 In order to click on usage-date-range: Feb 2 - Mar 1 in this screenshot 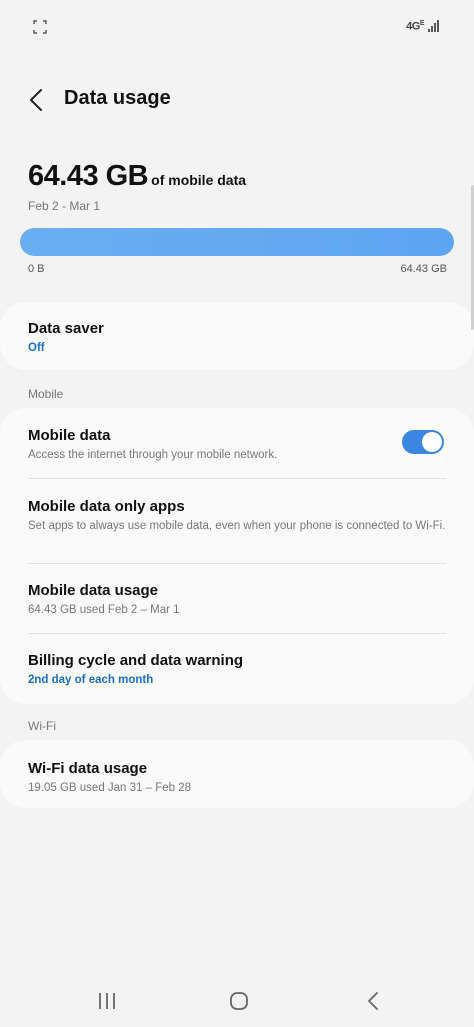, I will do `click(64, 206)`.